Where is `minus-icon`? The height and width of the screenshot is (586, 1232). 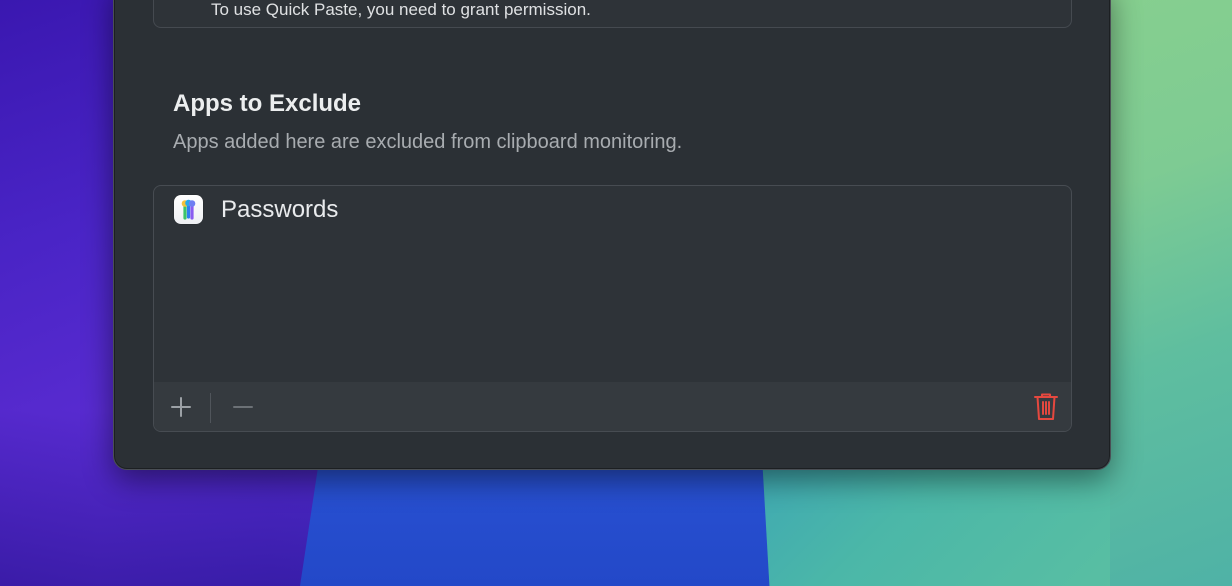
minus-icon is located at coordinates (243, 406).